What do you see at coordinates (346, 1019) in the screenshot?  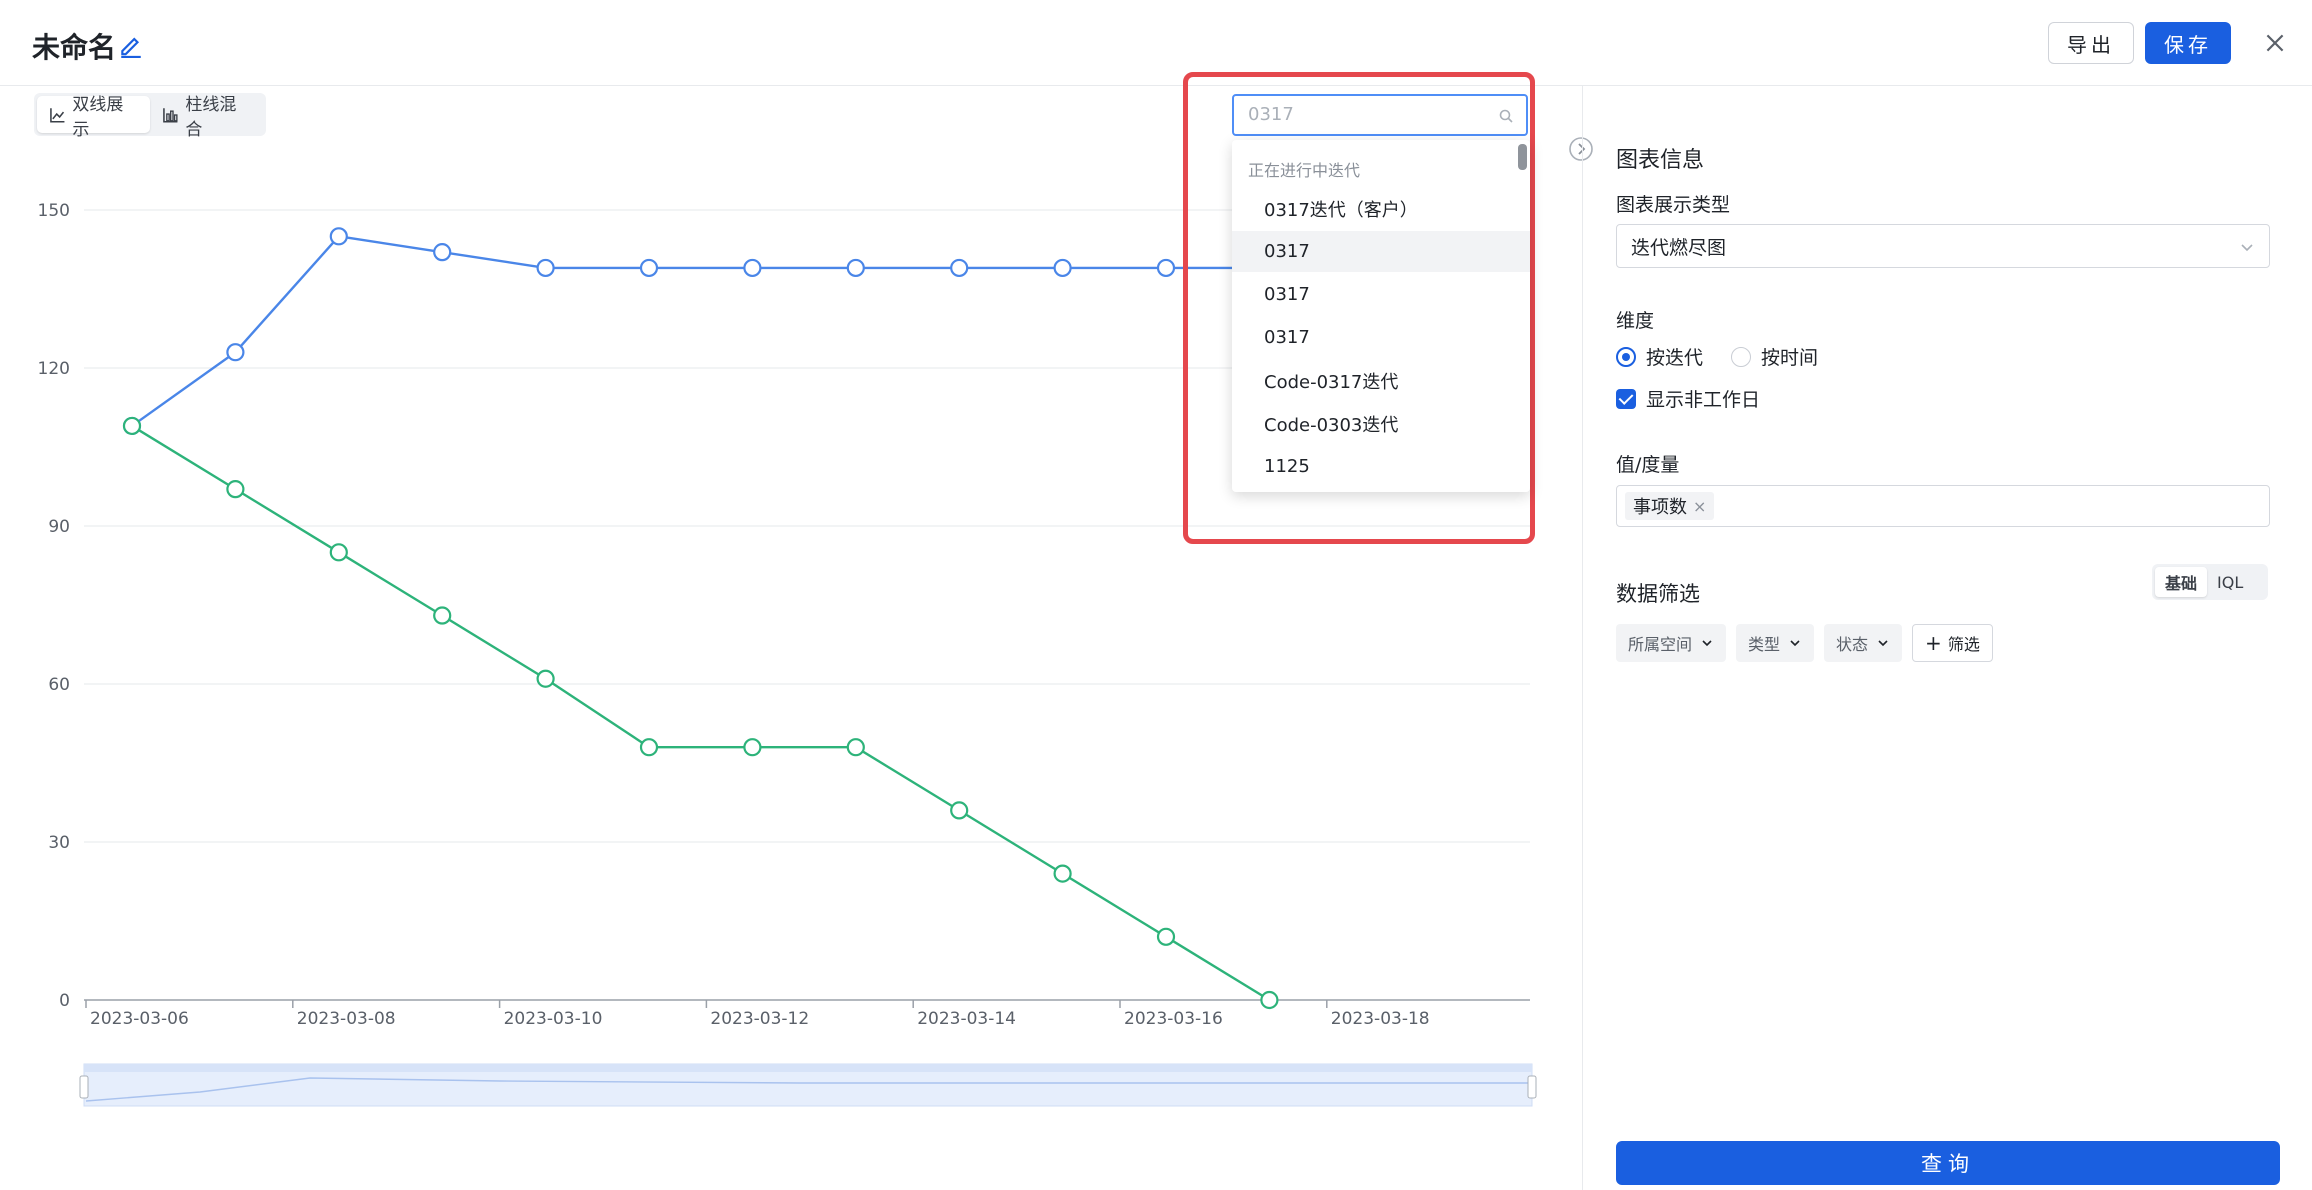 I see `x-tick-label: 2023-03-08` at bounding box center [346, 1019].